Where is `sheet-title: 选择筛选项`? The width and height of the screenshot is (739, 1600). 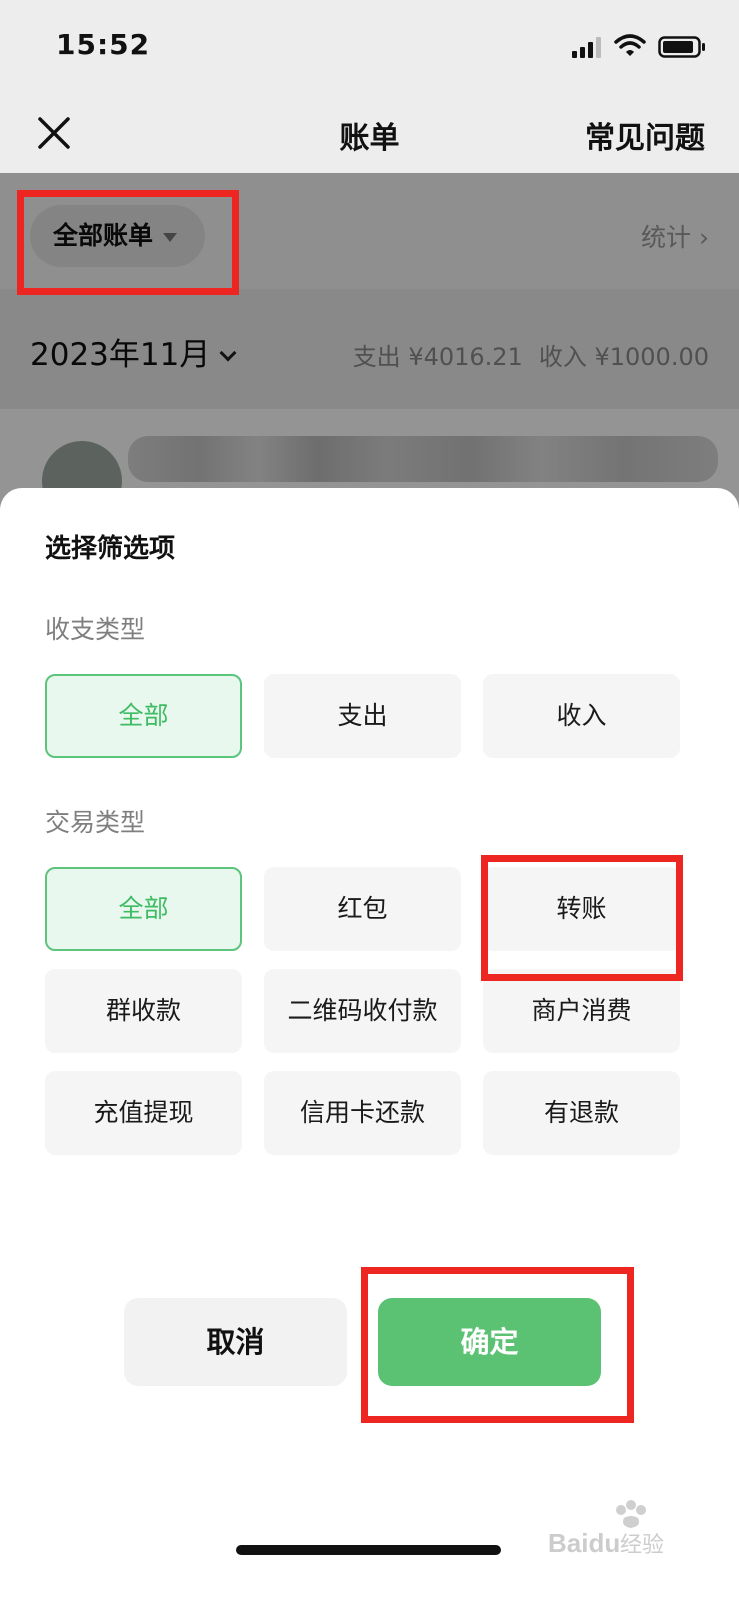
sheet-title: 选择筛选项 is located at coordinates (110, 549).